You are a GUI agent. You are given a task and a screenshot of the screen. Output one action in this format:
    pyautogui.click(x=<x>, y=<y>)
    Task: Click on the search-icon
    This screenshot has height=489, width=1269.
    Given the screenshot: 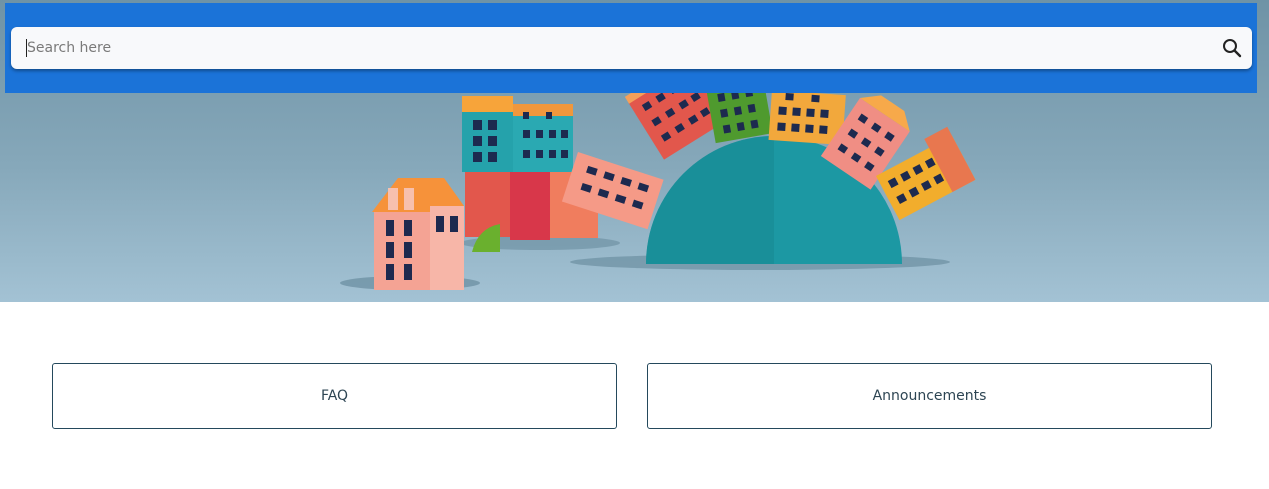 What is the action you would take?
    pyautogui.click(x=1232, y=48)
    